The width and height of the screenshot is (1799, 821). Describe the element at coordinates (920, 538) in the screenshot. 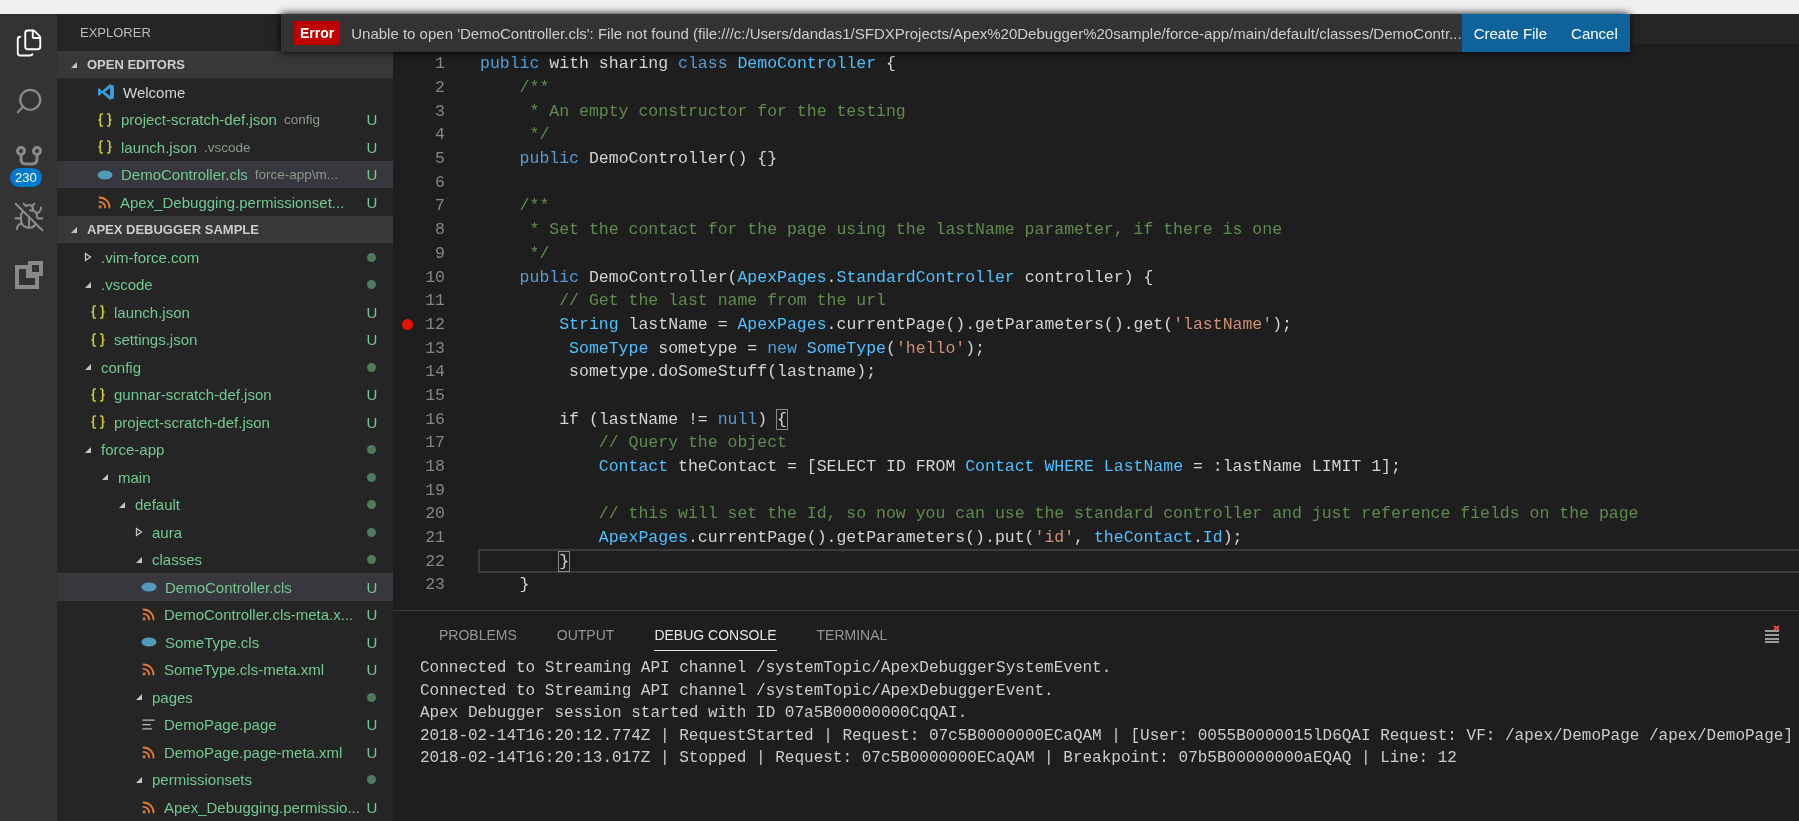

I see `code-line: ApexPages.currentPage().getParameters().put('id', theContact.Id);` at that location.